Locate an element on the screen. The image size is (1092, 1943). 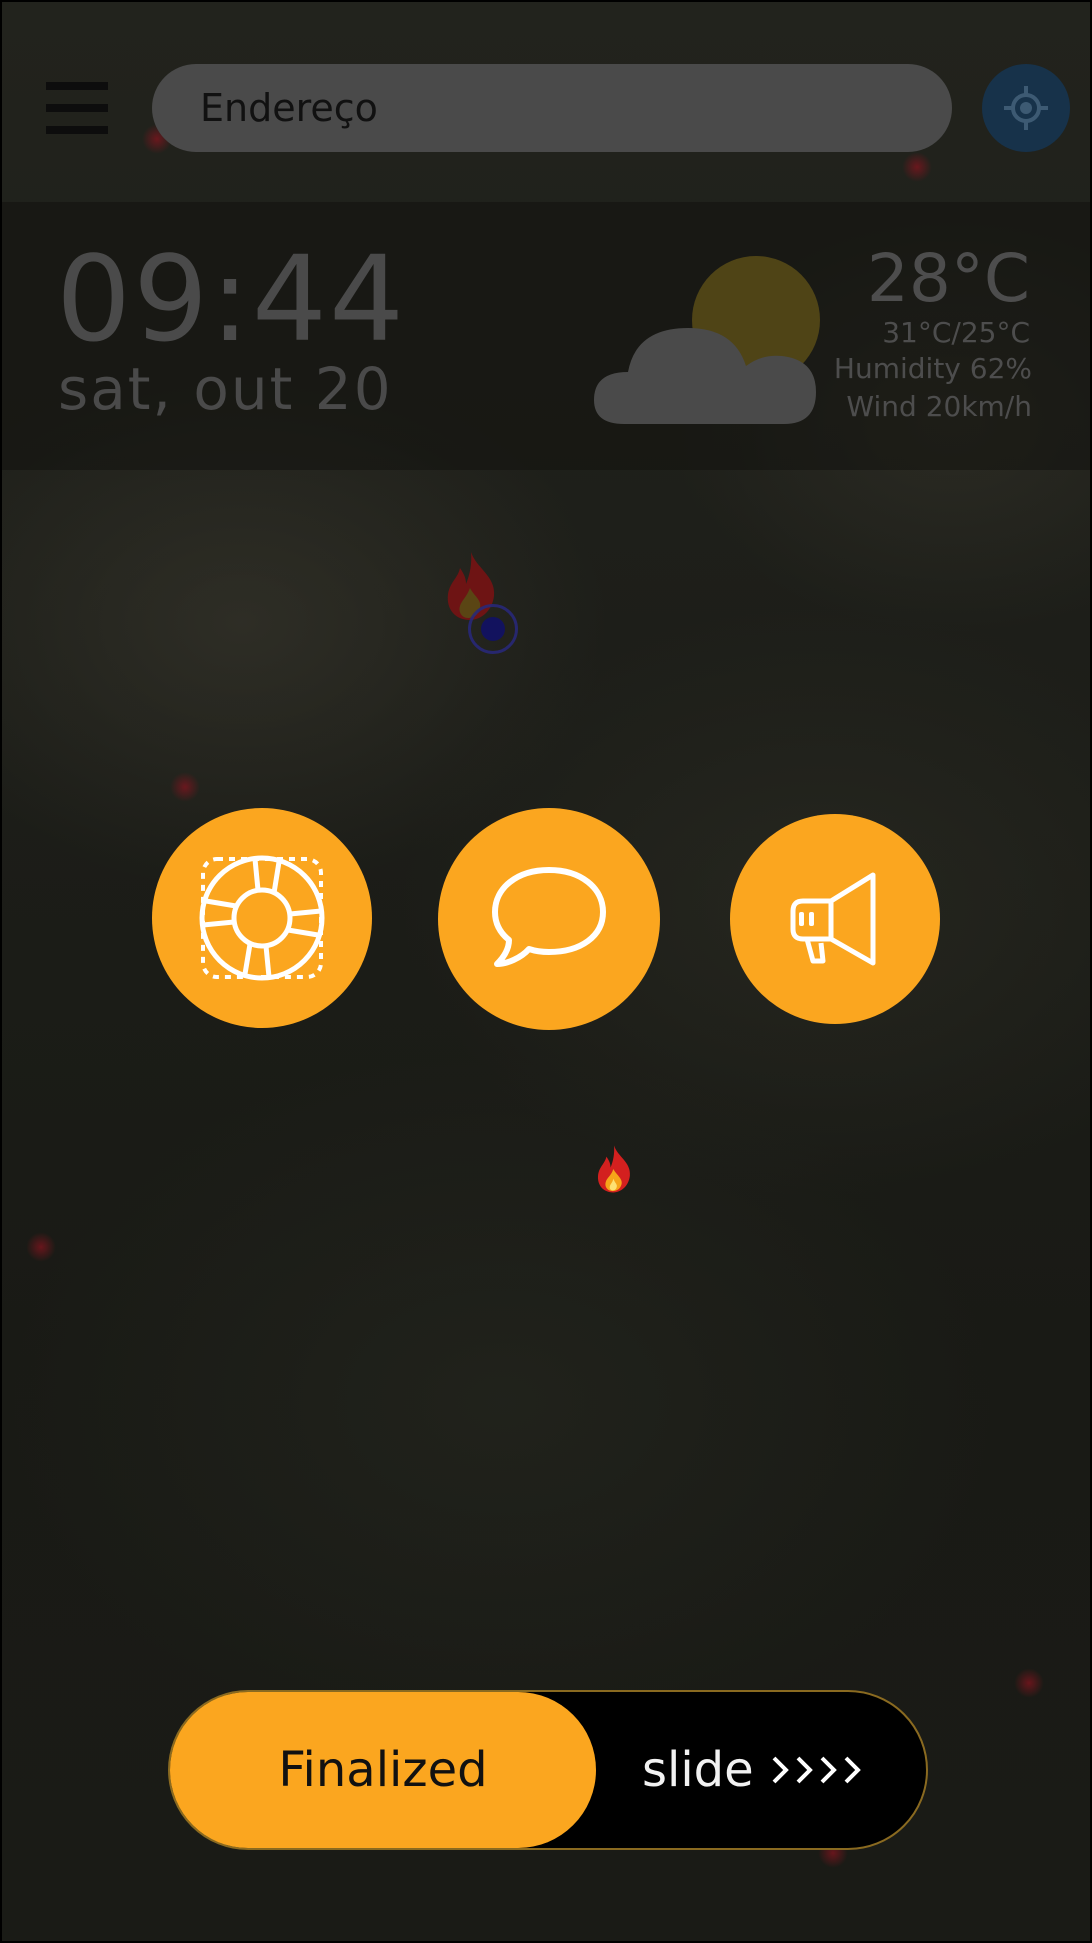
top-bar is located at coordinates (546, 102).